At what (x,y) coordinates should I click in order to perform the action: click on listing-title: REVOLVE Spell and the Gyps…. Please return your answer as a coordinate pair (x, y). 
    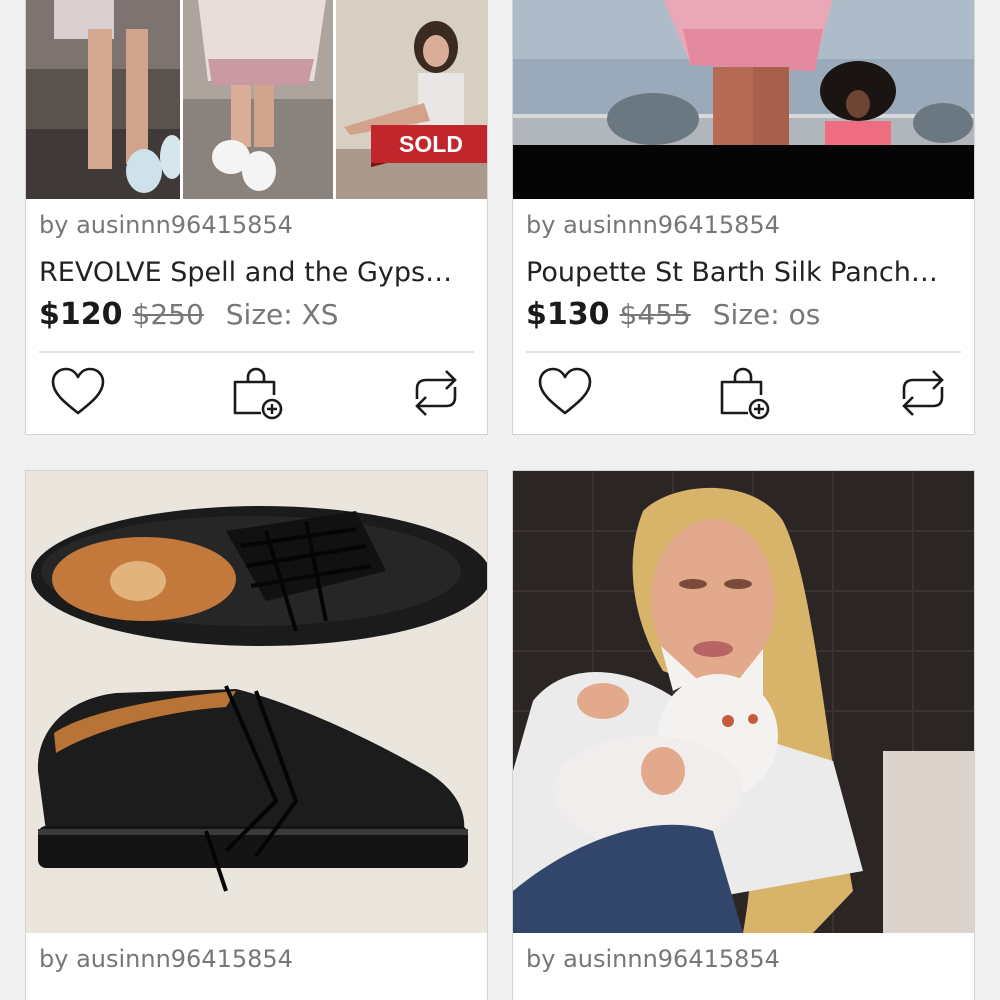
    Looking at the image, I should click on (259, 272).